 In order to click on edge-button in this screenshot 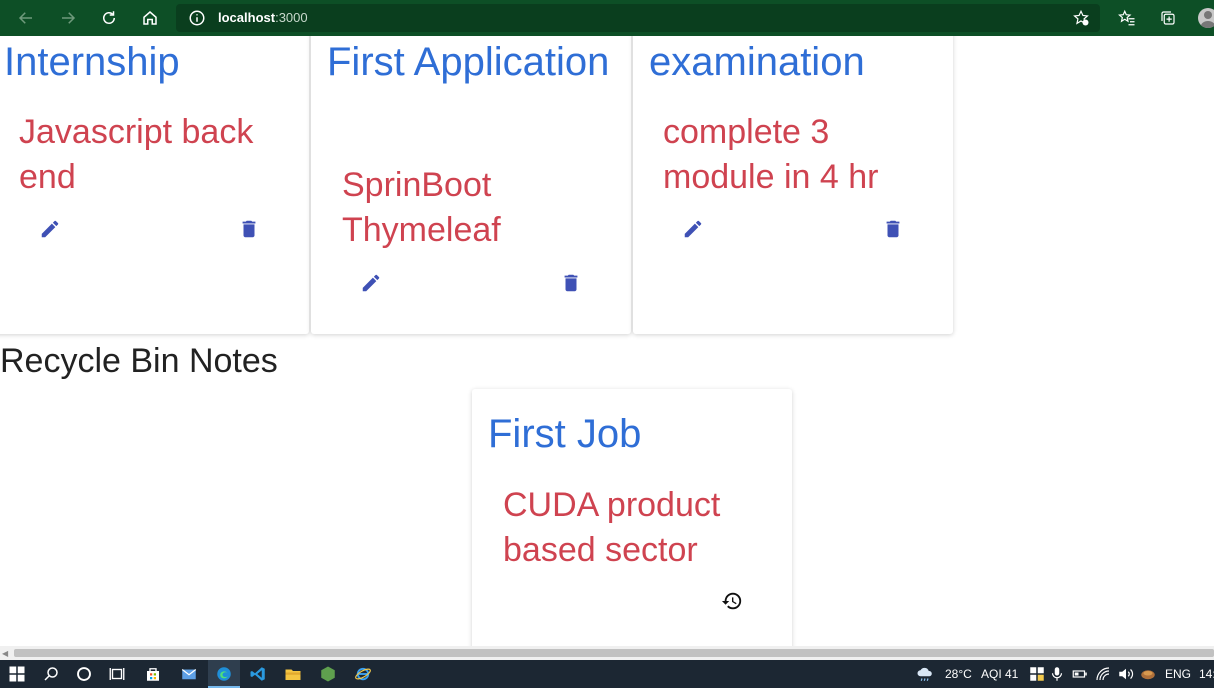, I will do `click(224, 674)`.